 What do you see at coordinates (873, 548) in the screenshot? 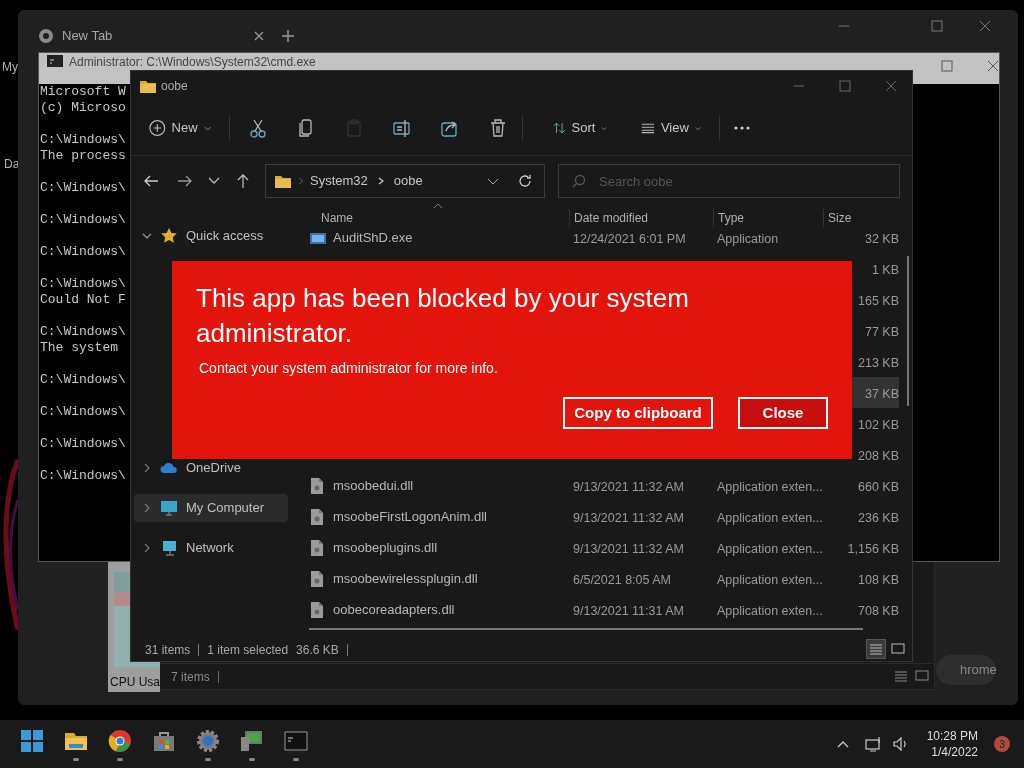
I see `size-cell: 1,156 KB` at bounding box center [873, 548].